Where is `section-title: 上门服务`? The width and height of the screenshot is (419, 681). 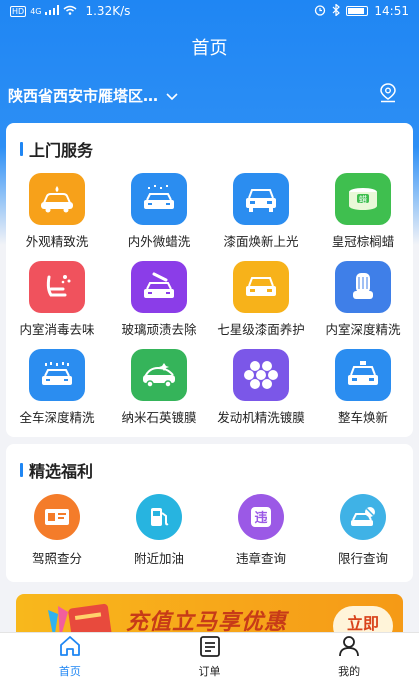 section-title: 上门服务 is located at coordinates (56, 149).